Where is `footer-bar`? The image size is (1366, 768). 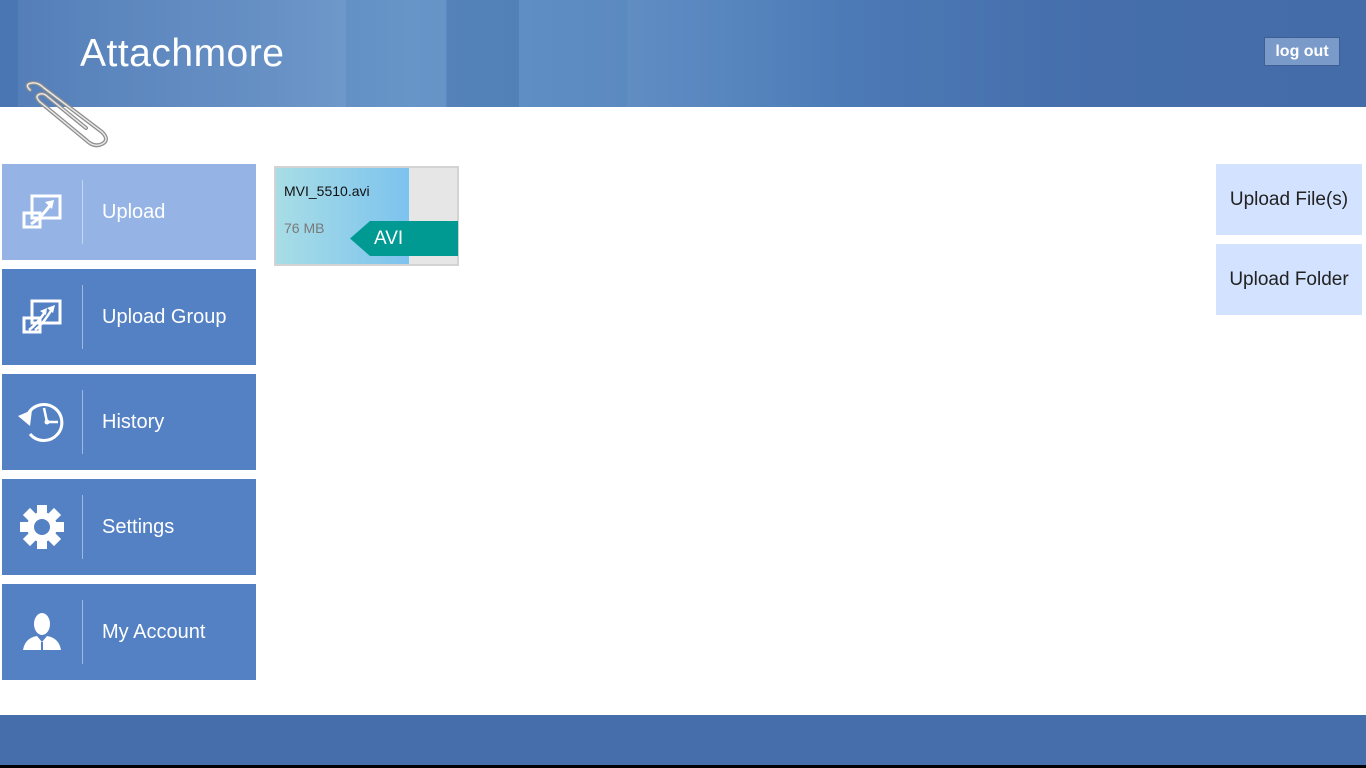 footer-bar is located at coordinates (683, 740).